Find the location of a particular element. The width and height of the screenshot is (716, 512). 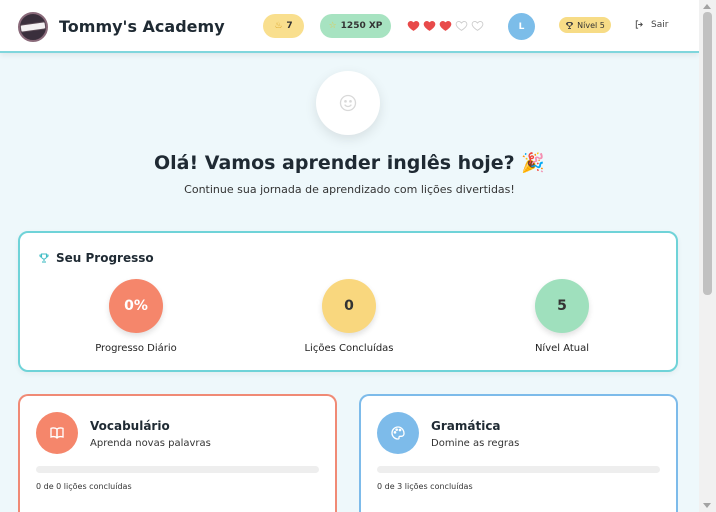

stat-daily-progress: 0% Progresso Diário is located at coordinates (136, 316).